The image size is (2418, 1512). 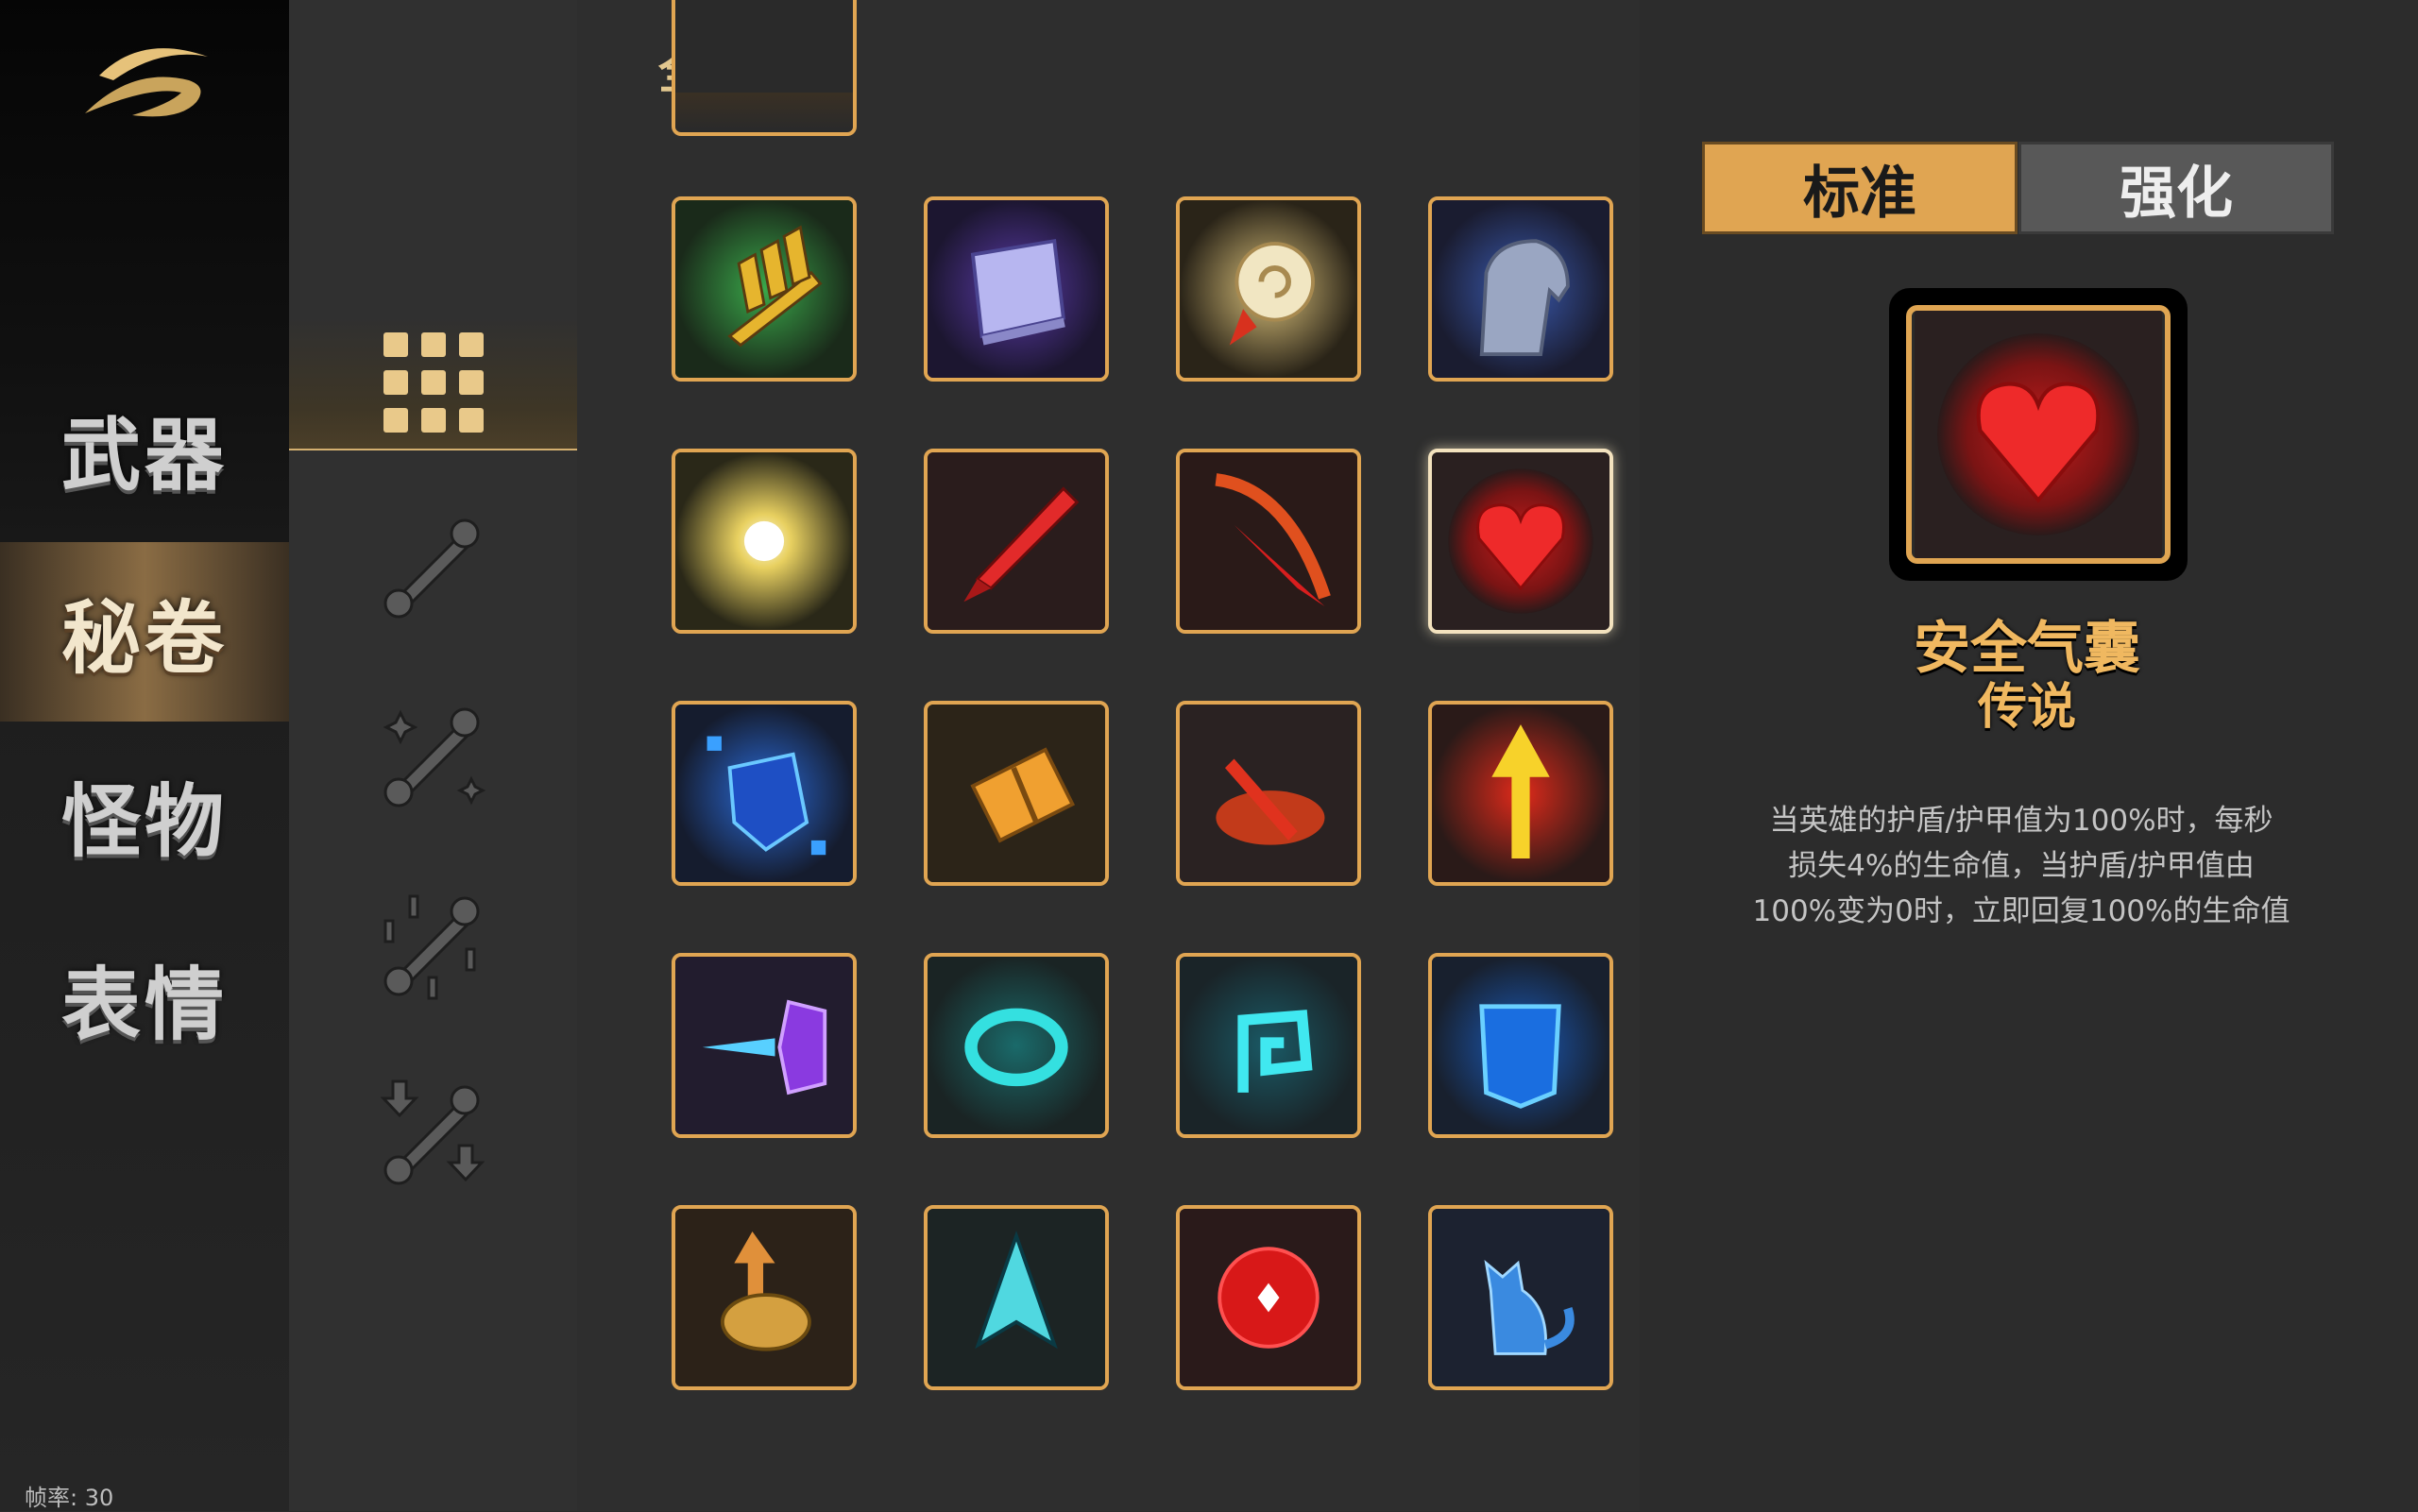 I want to click on red-slash-icon, so click(x=1268, y=541).